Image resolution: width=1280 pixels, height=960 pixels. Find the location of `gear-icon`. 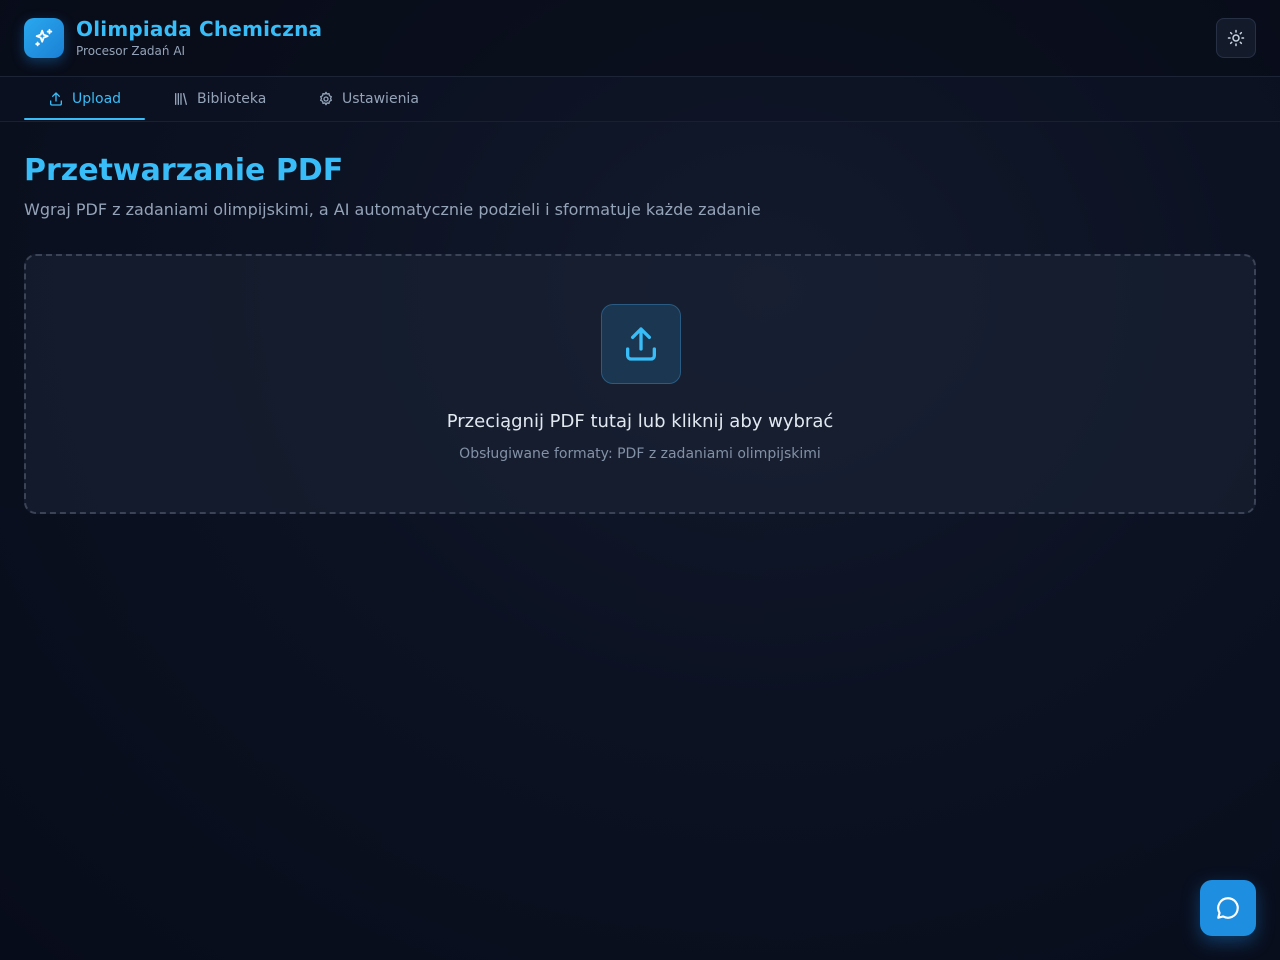

gear-icon is located at coordinates (326, 98).